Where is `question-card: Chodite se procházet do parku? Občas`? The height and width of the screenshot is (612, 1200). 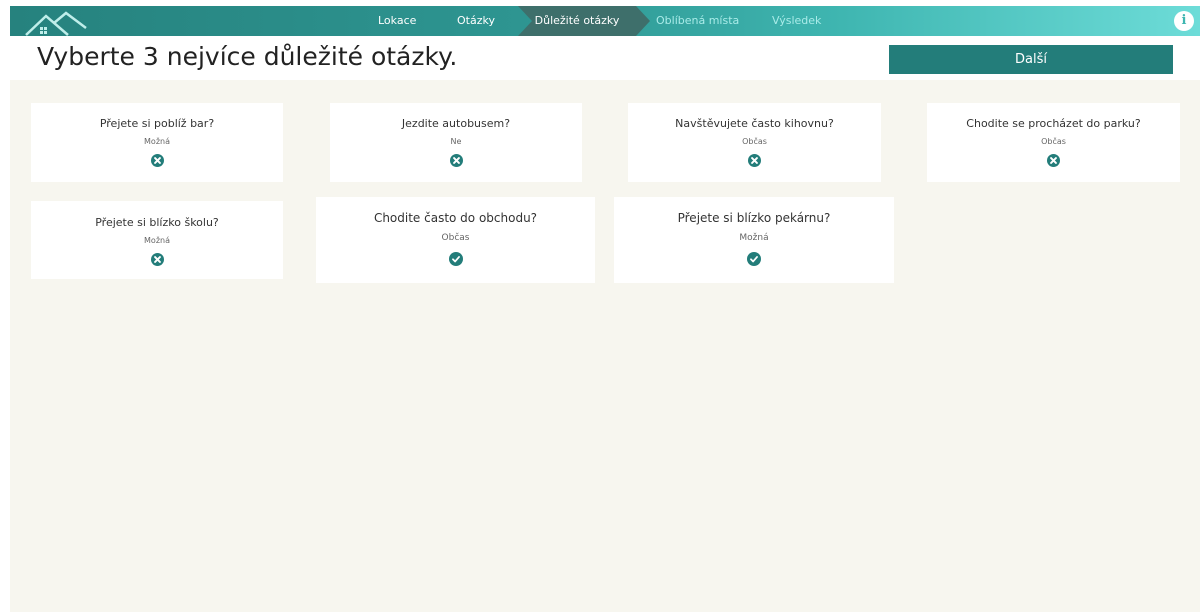
question-card: Chodite se procházet do parku? Občas is located at coordinates (1053, 142).